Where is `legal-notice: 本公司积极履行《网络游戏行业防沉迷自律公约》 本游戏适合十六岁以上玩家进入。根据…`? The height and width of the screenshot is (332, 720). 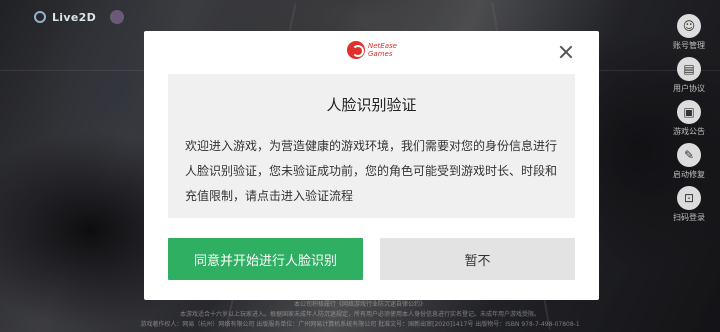 legal-notice: 本公司积极履行《网络游戏行业防沉迷自律公约》 本游戏适合十六岁以上玩家进入。根据… is located at coordinates (360, 315).